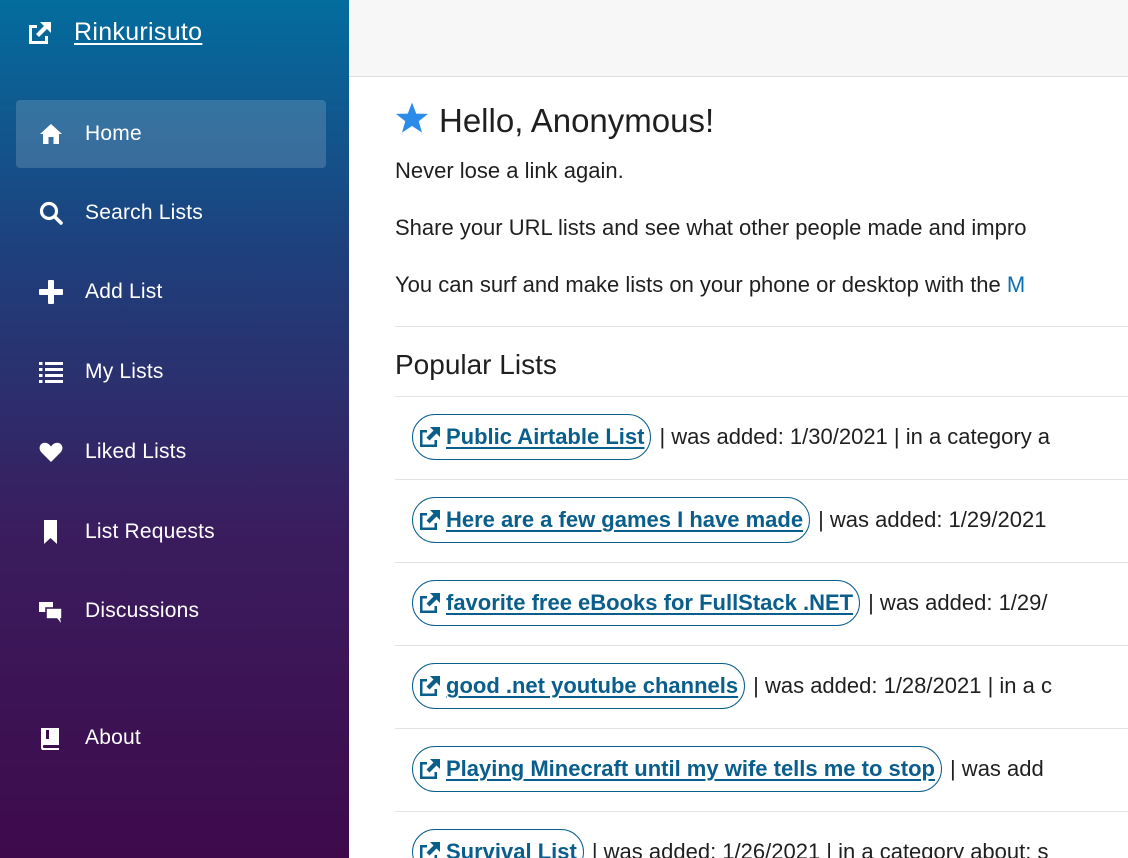  I want to click on sidebar-item-label: Home, so click(113, 133).